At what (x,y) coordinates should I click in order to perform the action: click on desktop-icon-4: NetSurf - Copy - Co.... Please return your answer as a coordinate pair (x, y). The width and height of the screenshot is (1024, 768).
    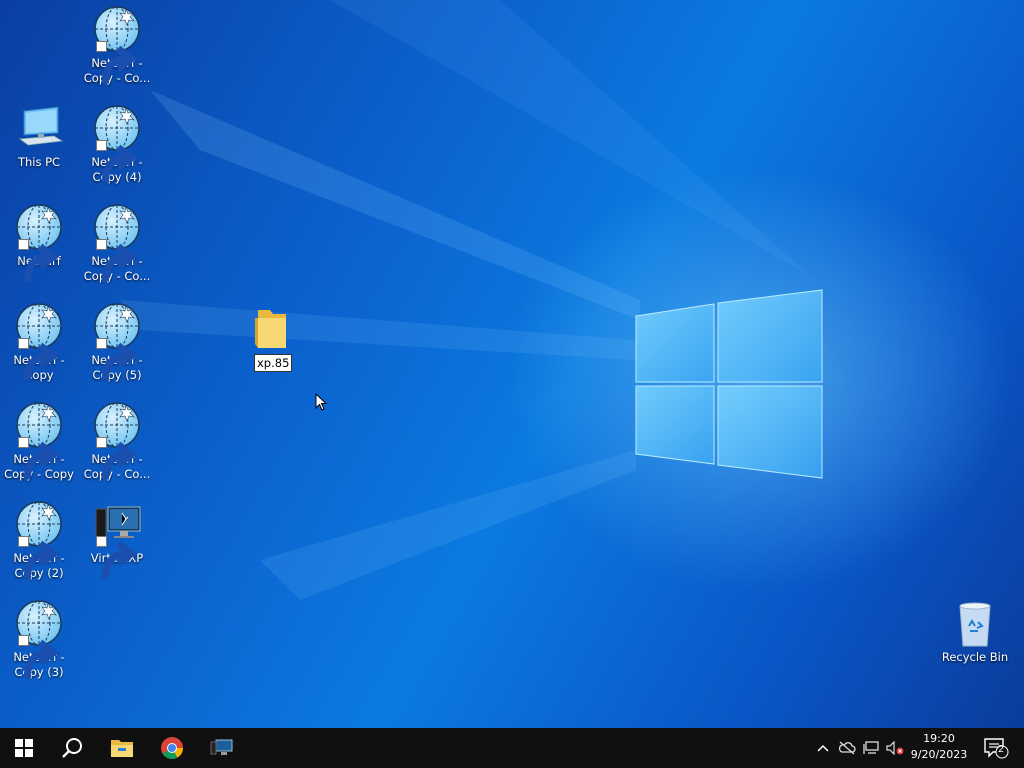
    Looking at the image, I should click on (117, 243).